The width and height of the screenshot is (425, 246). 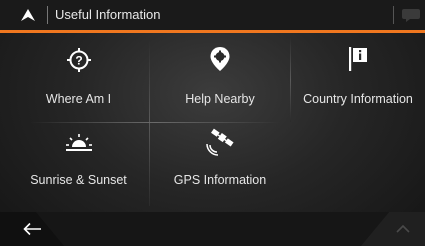 I want to click on help-nearby-button: Help Nearby, so click(x=220, y=80).